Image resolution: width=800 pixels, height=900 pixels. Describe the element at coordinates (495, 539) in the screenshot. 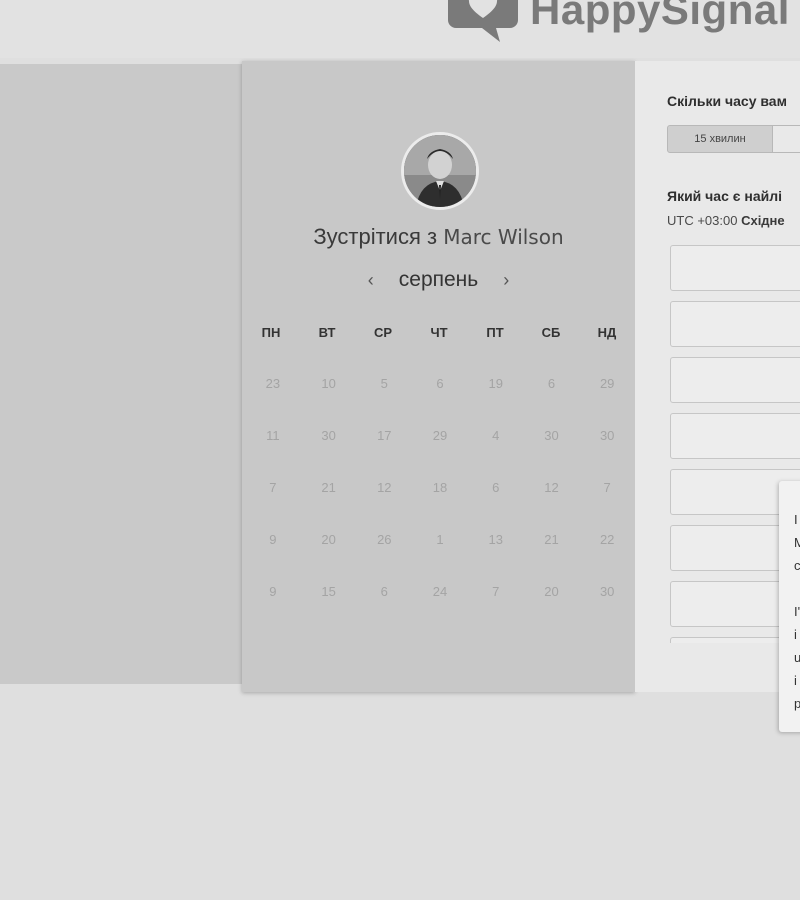

I see `calendar-day: 13` at that location.